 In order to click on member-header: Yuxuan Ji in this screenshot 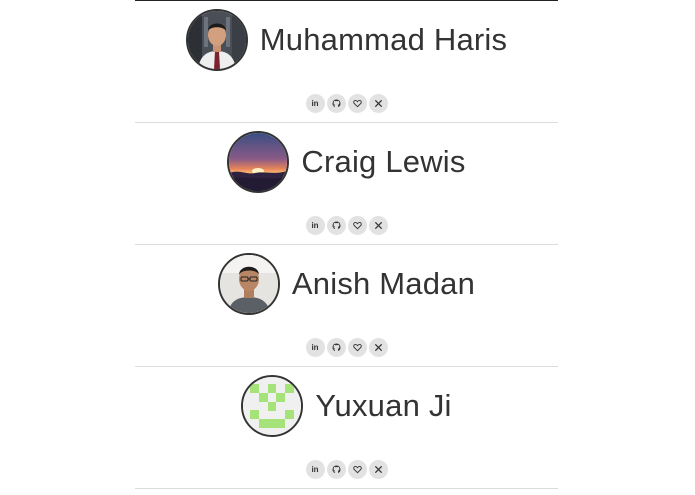, I will do `click(346, 406)`.